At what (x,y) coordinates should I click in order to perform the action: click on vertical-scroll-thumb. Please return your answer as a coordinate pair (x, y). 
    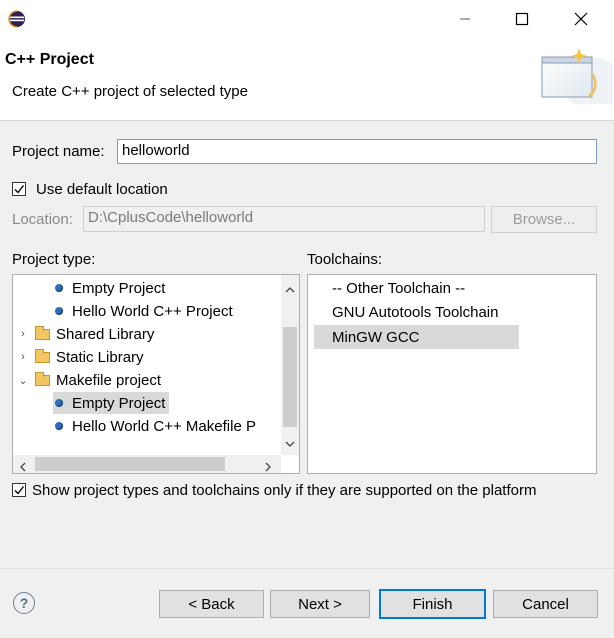
    Looking at the image, I should click on (290, 377).